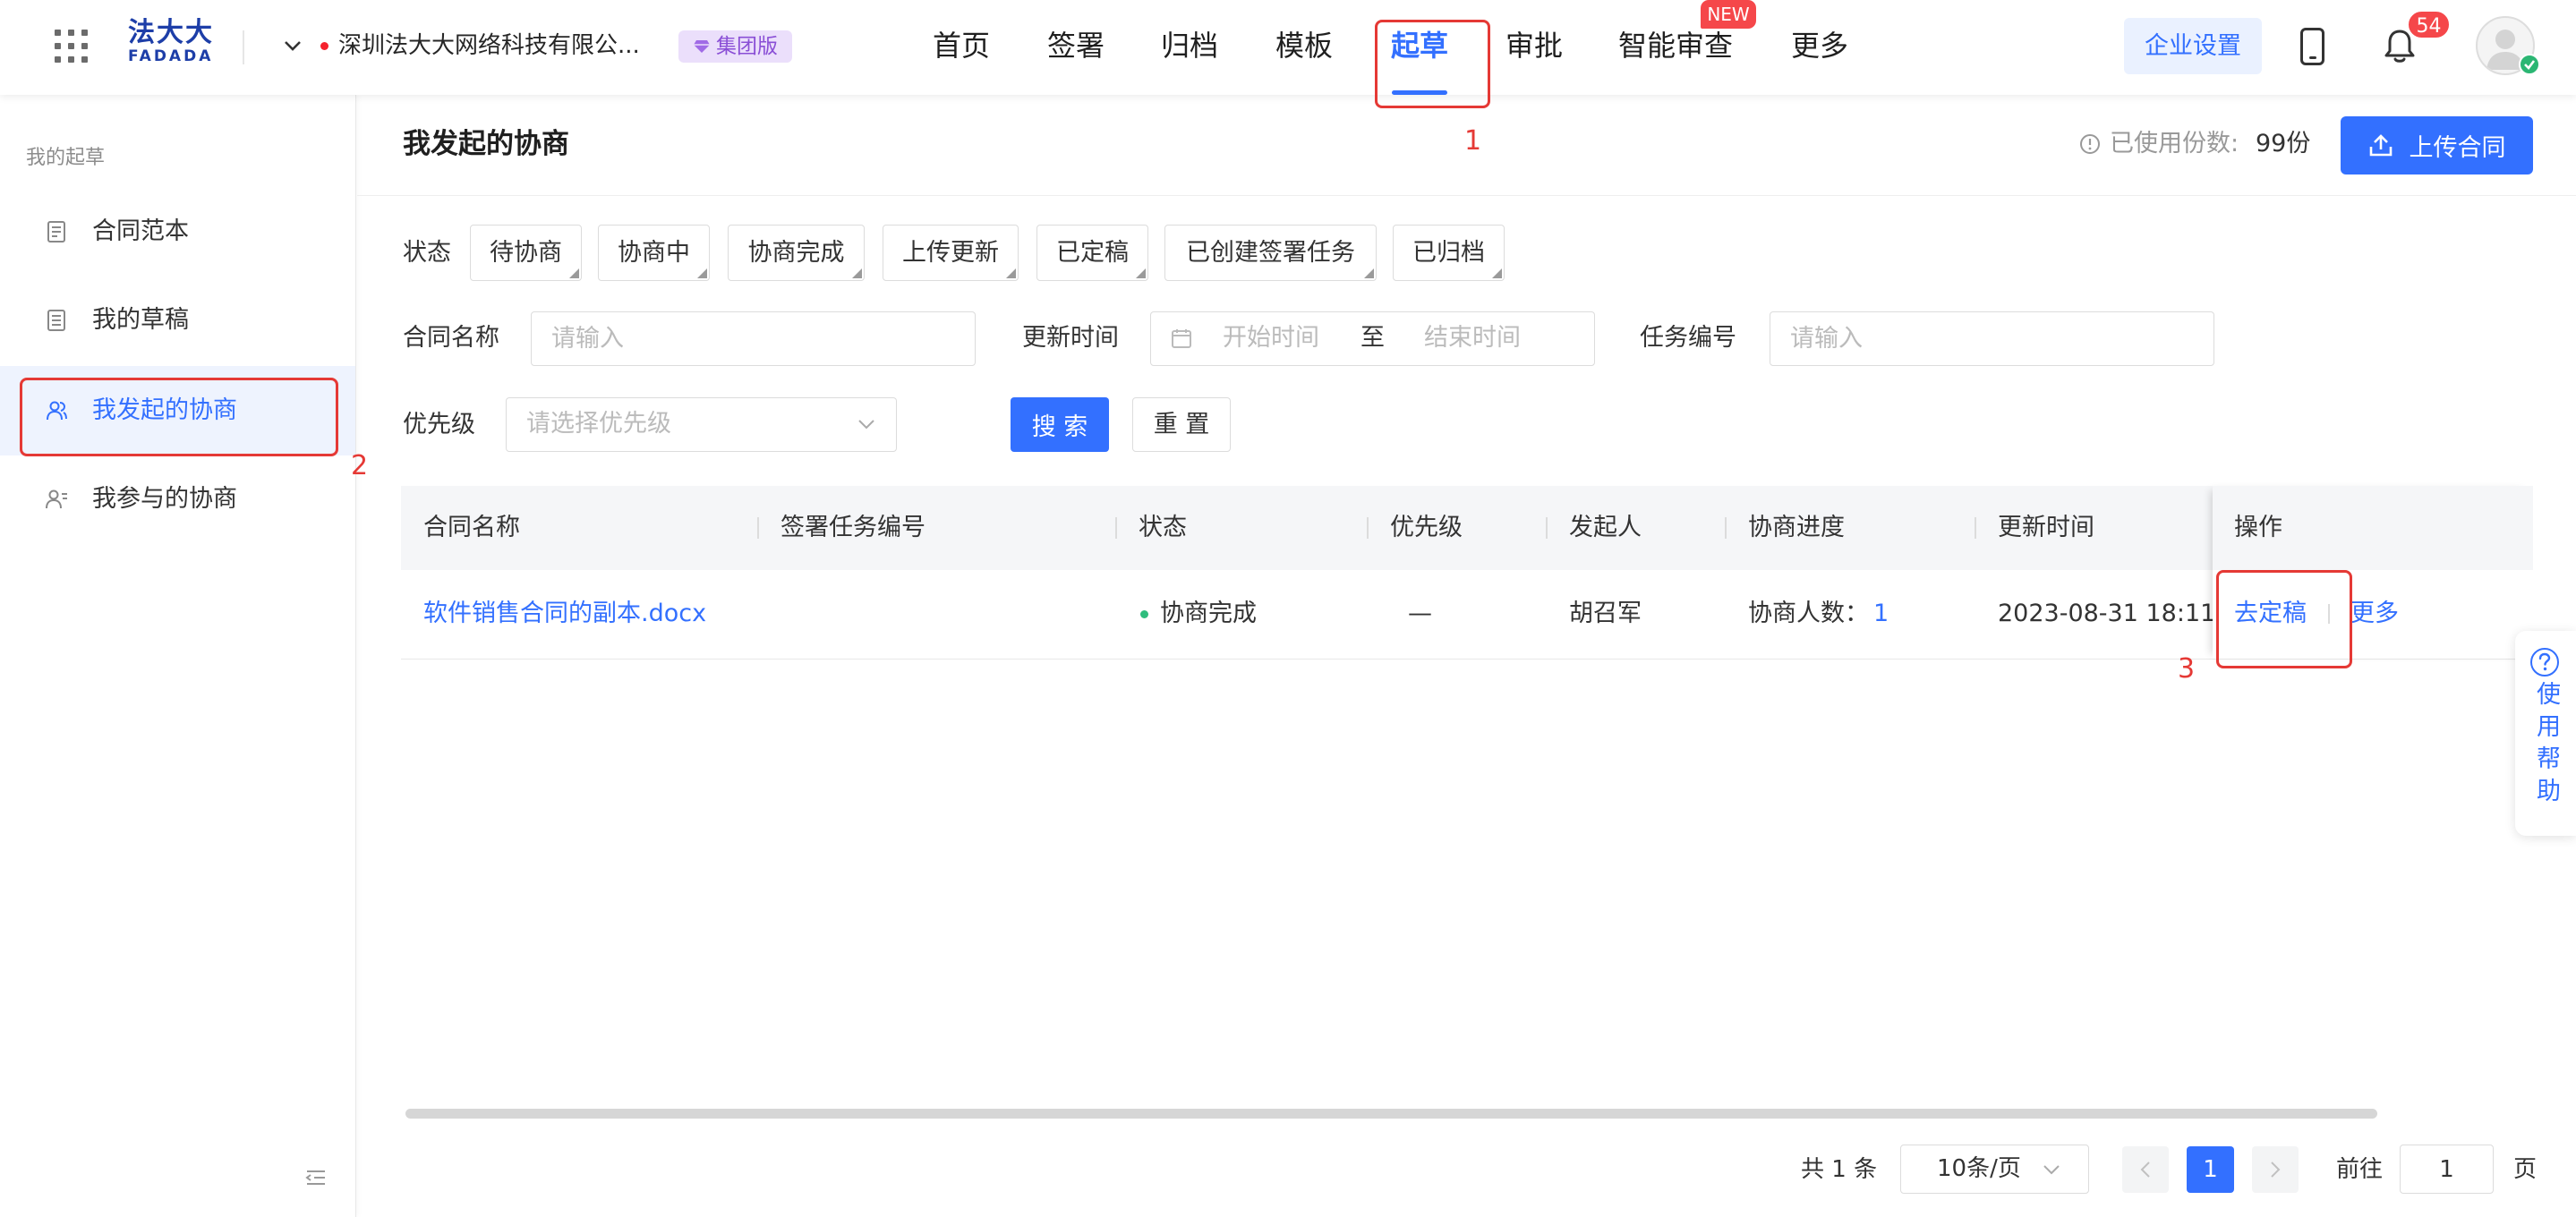  What do you see at coordinates (1181, 424) in the screenshot?
I see `reset-button: 重 置` at bounding box center [1181, 424].